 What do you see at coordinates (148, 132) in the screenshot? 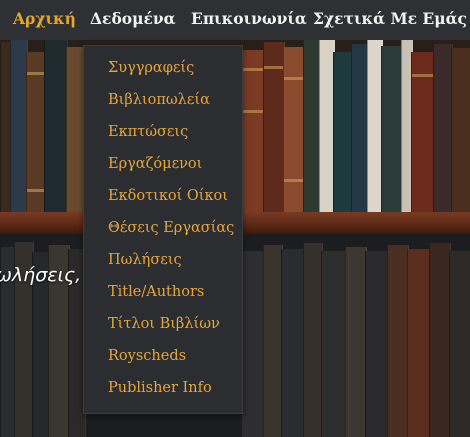
I see `menu-item-discounts: Εκπτώσεις` at bounding box center [148, 132].